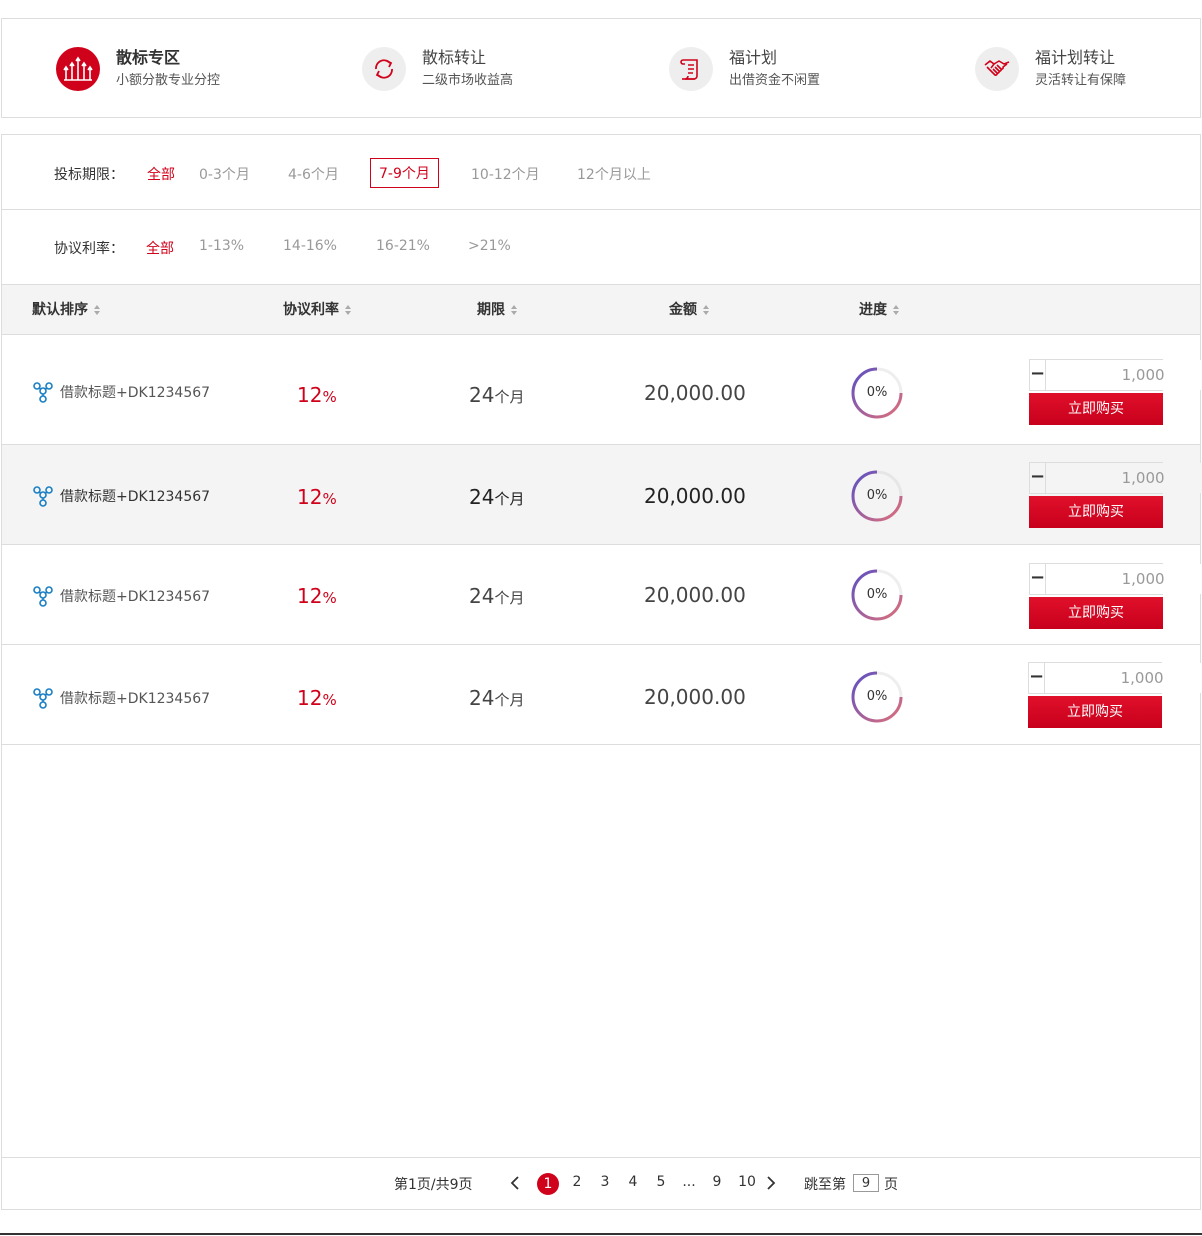 This screenshot has height=1236, width=1202. Describe the element at coordinates (515, 1185) in the screenshot. I see `prev-page-button` at that location.